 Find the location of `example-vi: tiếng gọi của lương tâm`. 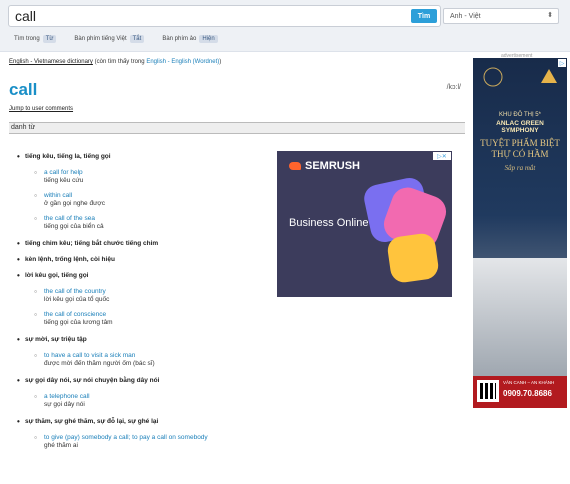

example-vi: tiếng gọi của lương tâm is located at coordinates (78, 322).